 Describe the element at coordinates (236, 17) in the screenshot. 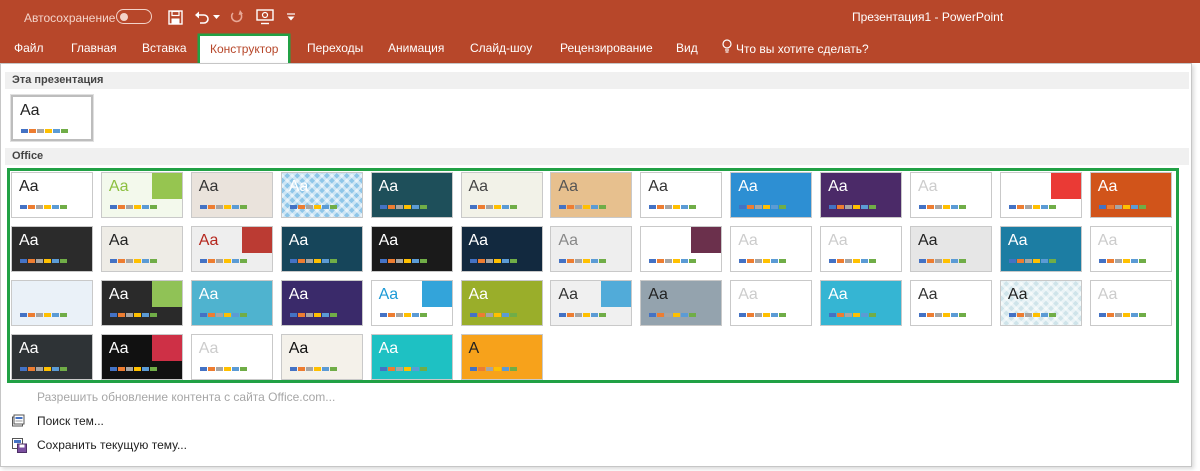

I see `redo-icon` at that location.